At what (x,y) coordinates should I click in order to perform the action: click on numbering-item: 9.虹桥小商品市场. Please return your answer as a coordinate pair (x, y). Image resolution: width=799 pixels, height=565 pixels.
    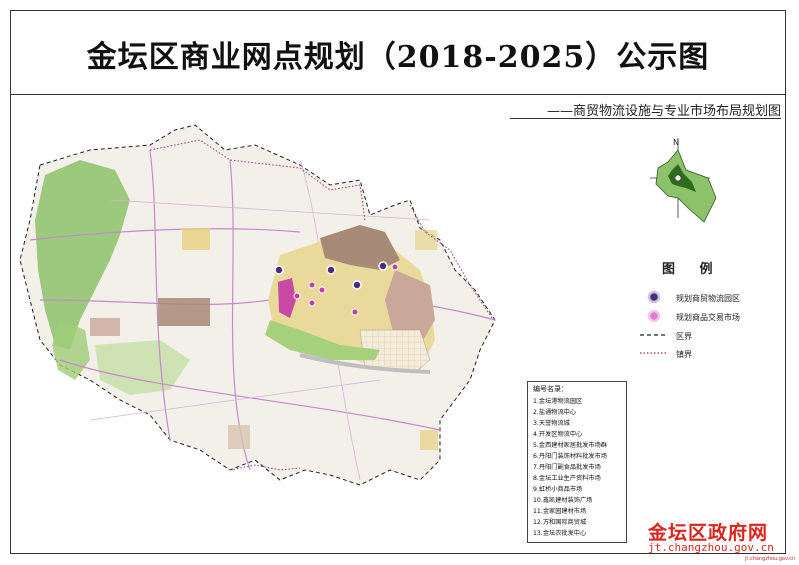
    Looking at the image, I should click on (558, 489).